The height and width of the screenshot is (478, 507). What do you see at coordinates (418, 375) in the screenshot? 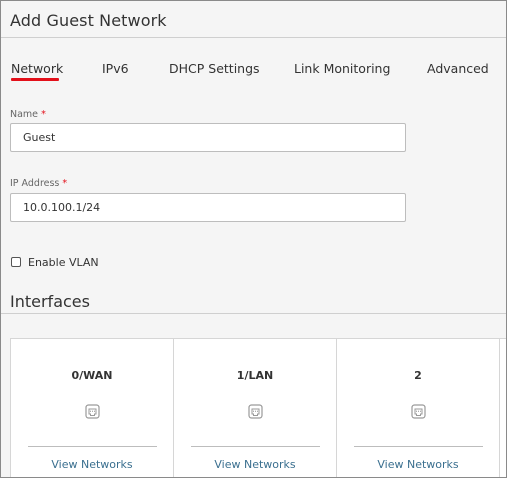
I see `interface-name: 2` at bounding box center [418, 375].